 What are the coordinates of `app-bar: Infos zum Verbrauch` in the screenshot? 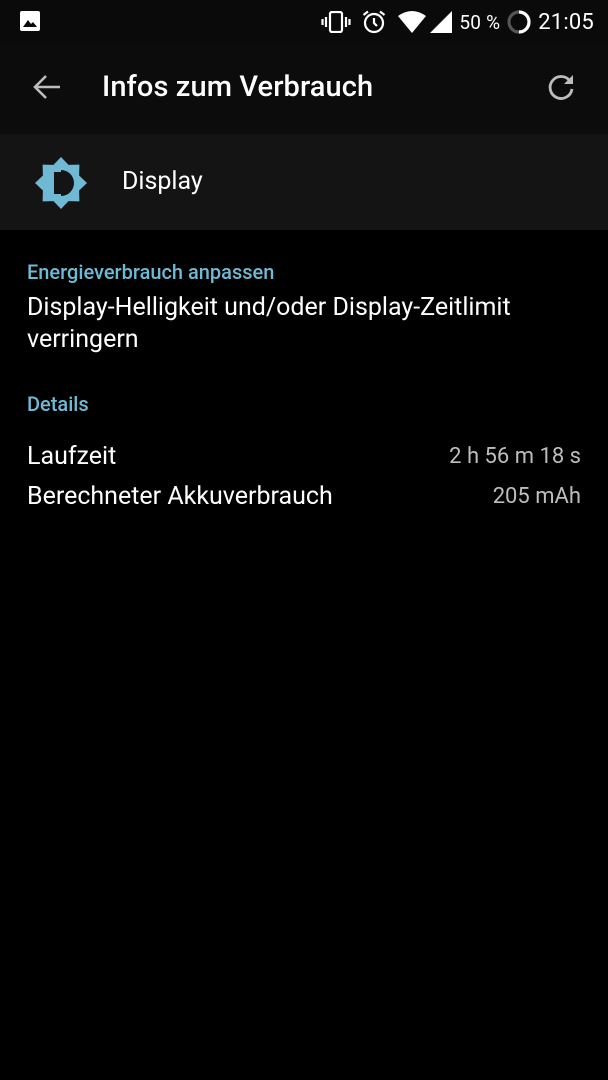 It's located at (304, 89).